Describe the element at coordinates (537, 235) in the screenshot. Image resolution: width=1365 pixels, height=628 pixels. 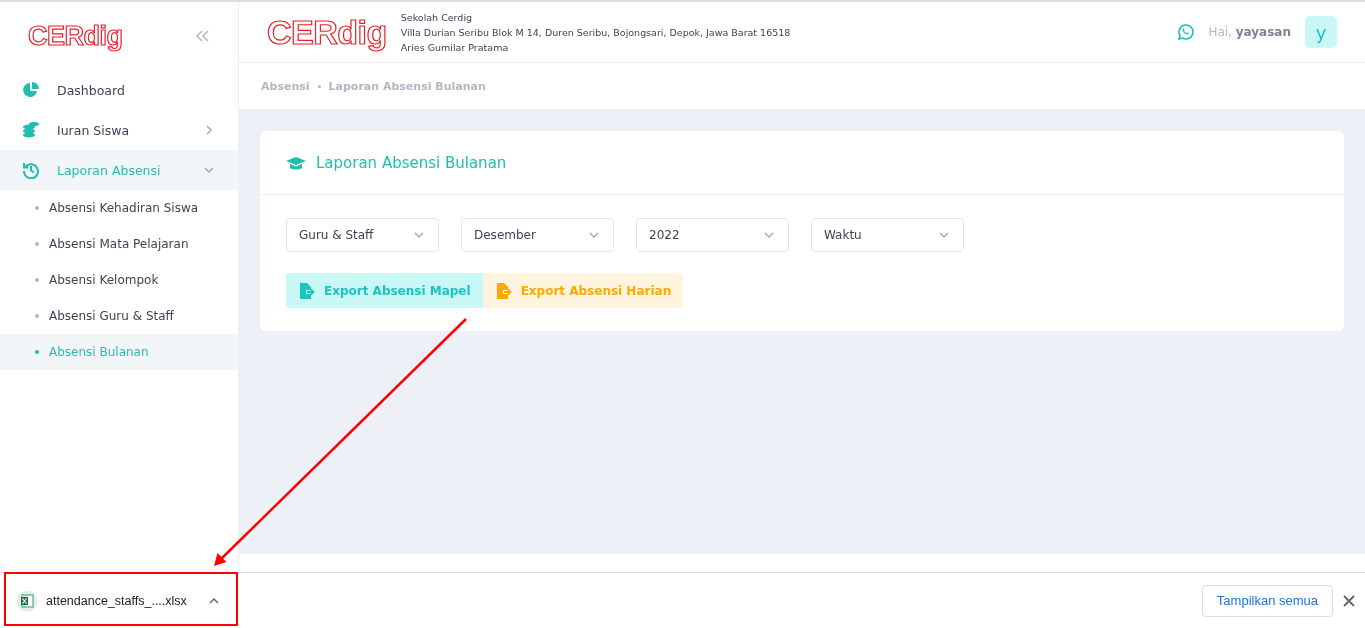
I see `dropdown: Desember` at that location.